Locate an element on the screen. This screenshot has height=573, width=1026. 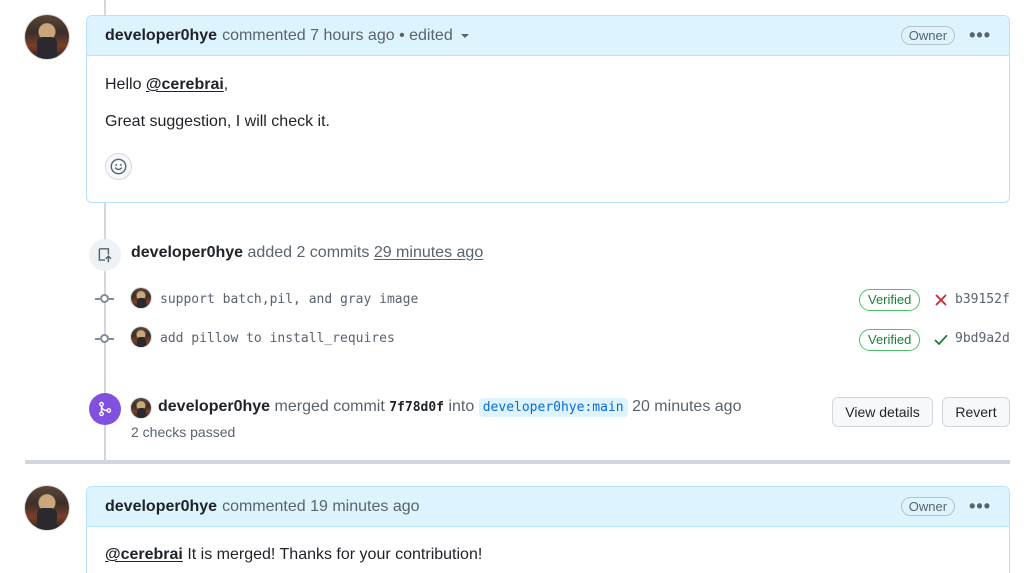
comment-time: 7 hours ago is located at coordinates (352, 36).